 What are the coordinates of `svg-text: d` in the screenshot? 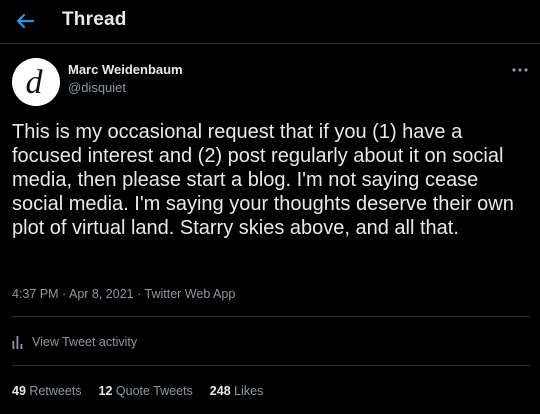 It's located at (35, 82).